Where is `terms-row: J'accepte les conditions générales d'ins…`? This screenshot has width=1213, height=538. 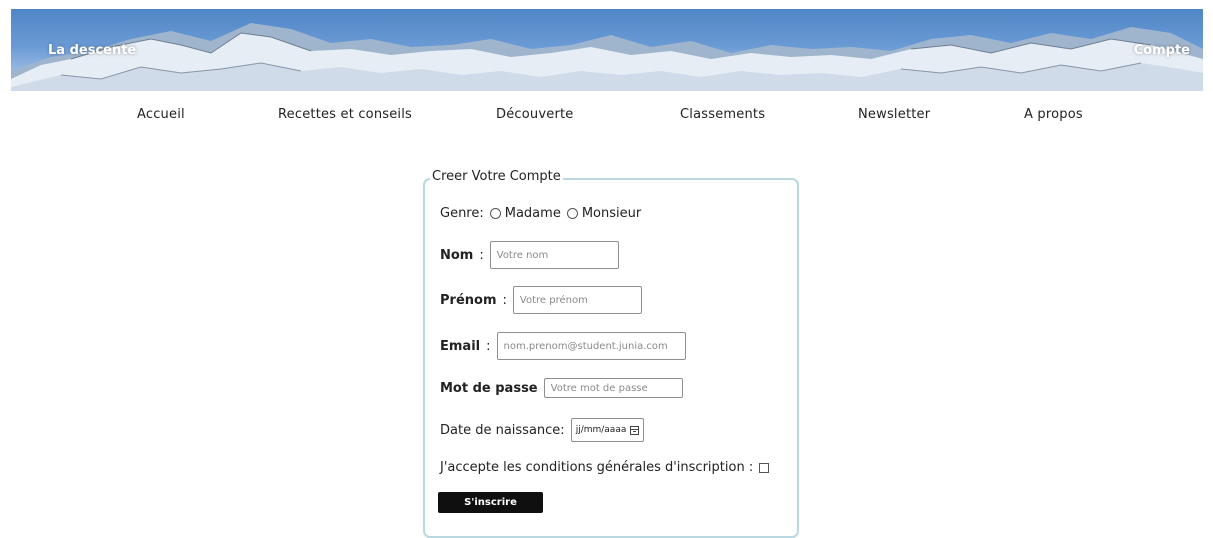
terms-row: J'accepte les conditions générales d'ins… is located at coordinates (605, 467).